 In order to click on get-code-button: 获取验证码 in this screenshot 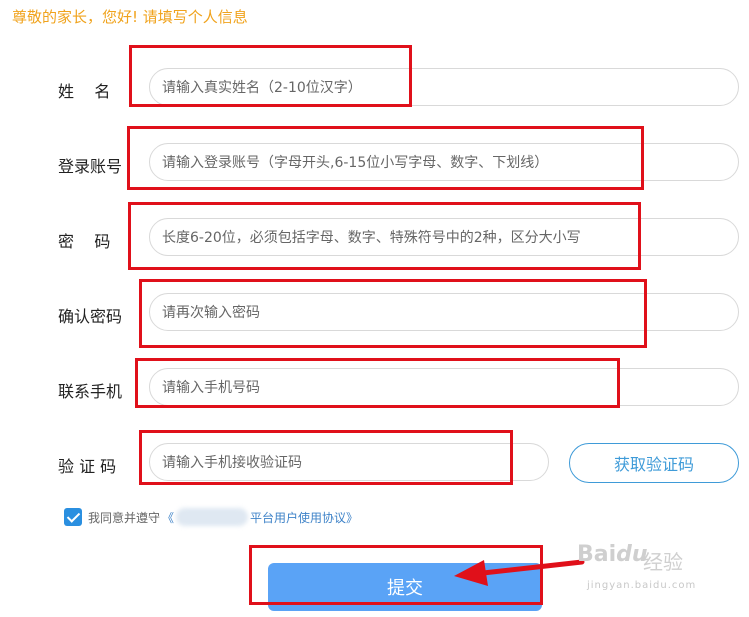, I will do `click(654, 463)`.